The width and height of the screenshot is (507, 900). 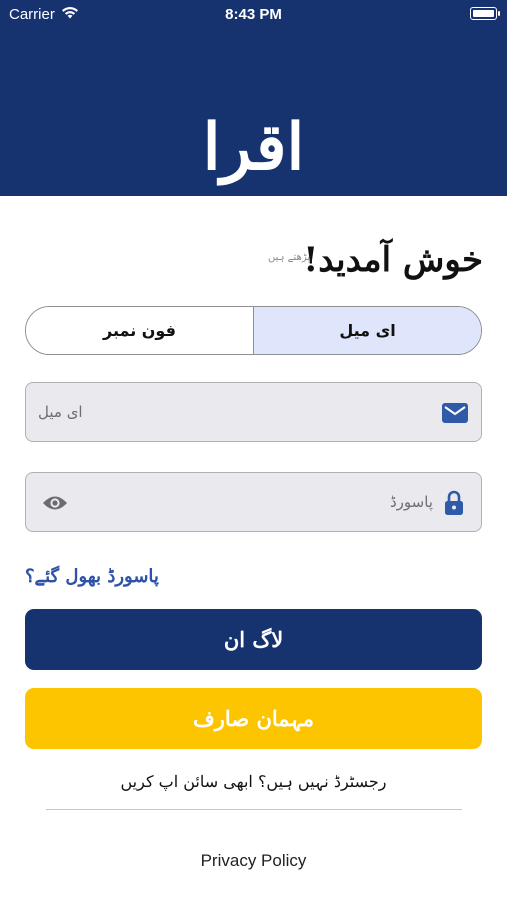 I want to click on status-time: 8:43 PM, so click(x=253, y=14).